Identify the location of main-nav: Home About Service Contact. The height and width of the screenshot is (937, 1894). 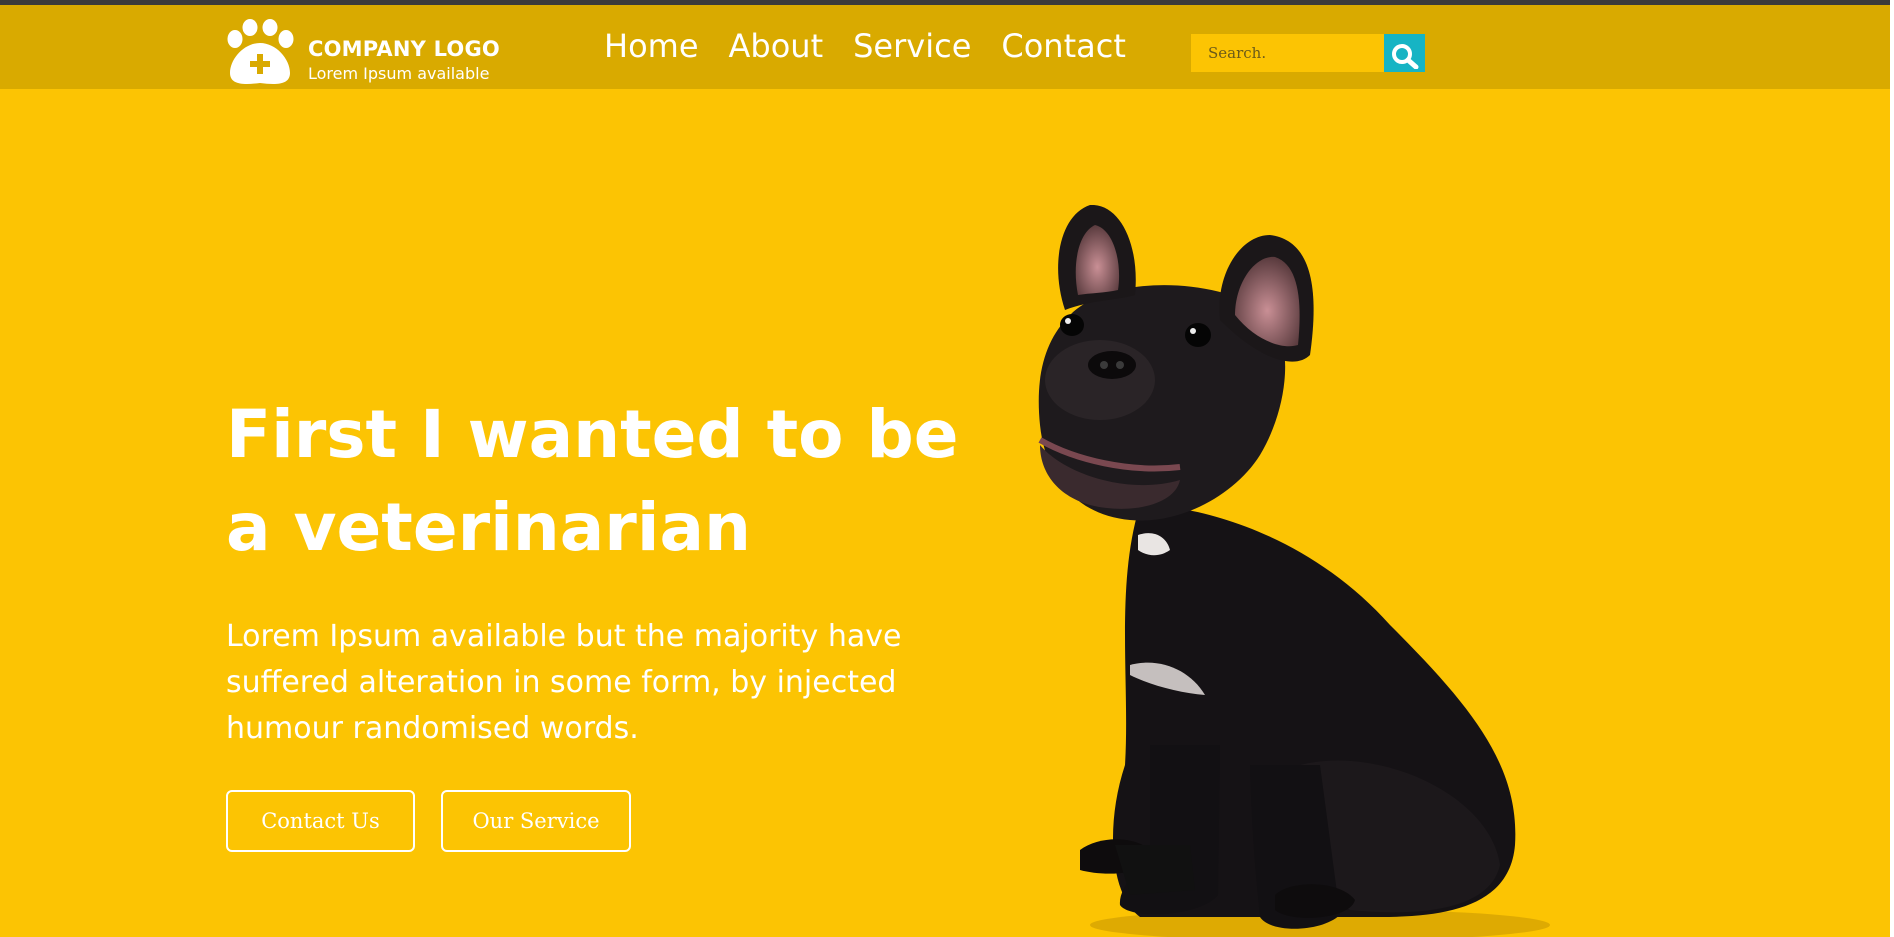
(865, 46).